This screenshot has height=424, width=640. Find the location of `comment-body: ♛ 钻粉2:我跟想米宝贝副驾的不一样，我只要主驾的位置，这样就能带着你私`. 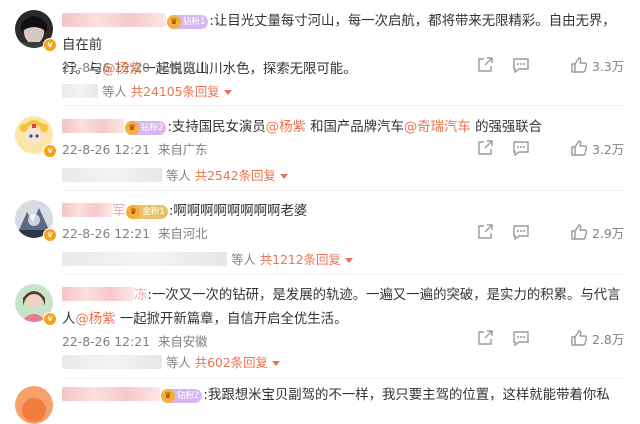

comment-body: ♛ 钻粉2:我跟想米宝贝副驾的不一样，我只要主驾的位置，这样就能带着你私 is located at coordinates (342, 396).